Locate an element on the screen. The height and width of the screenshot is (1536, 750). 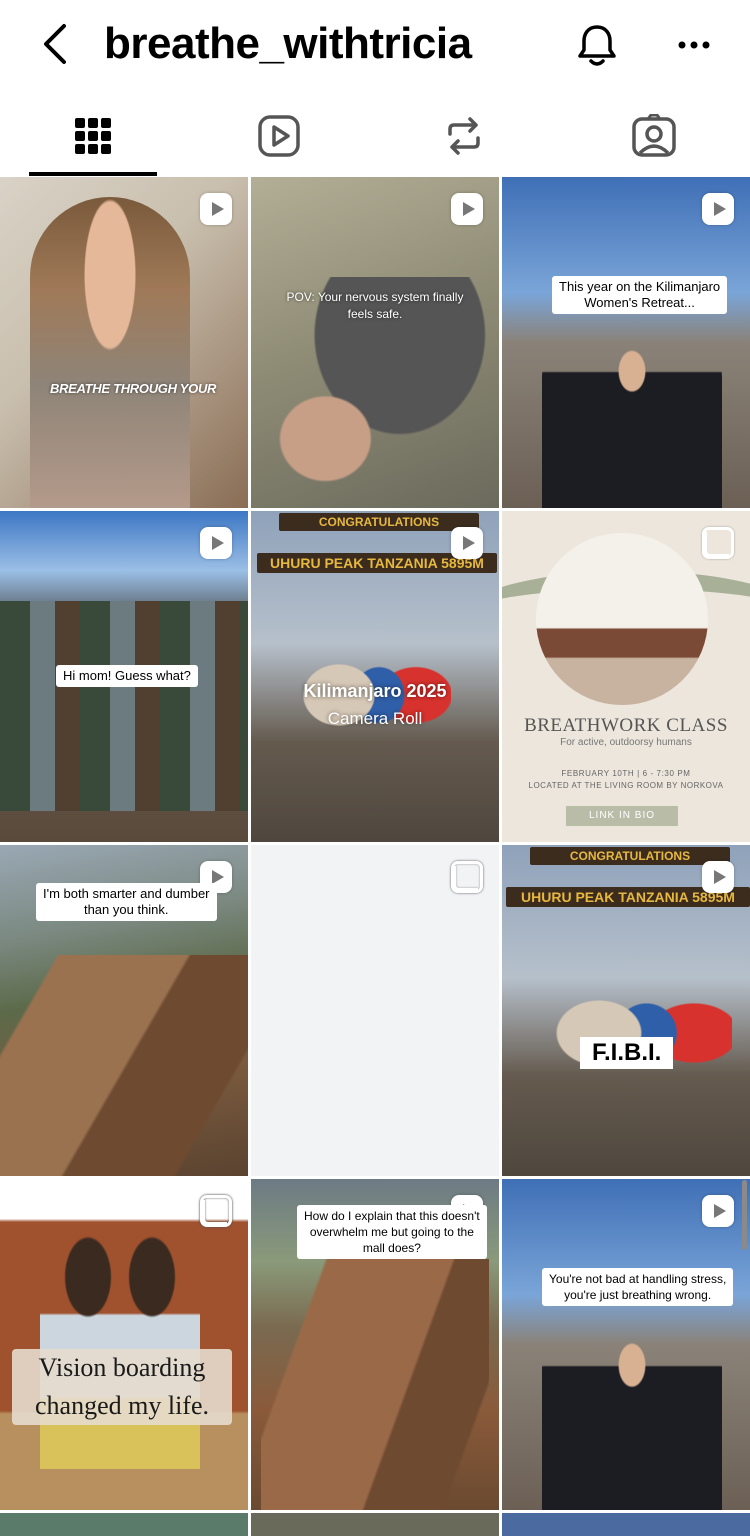
more-options-button is located at coordinates (697, 45).